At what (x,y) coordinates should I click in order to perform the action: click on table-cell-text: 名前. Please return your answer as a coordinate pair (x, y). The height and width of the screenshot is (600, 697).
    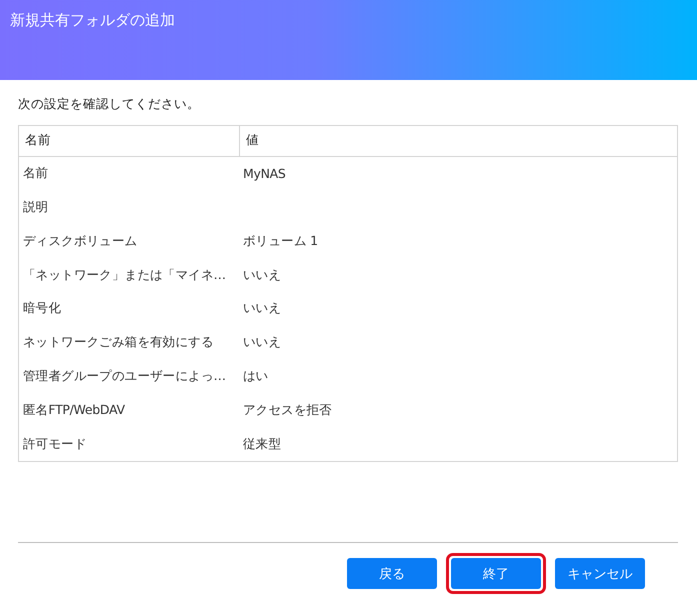
    Looking at the image, I should click on (36, 173).